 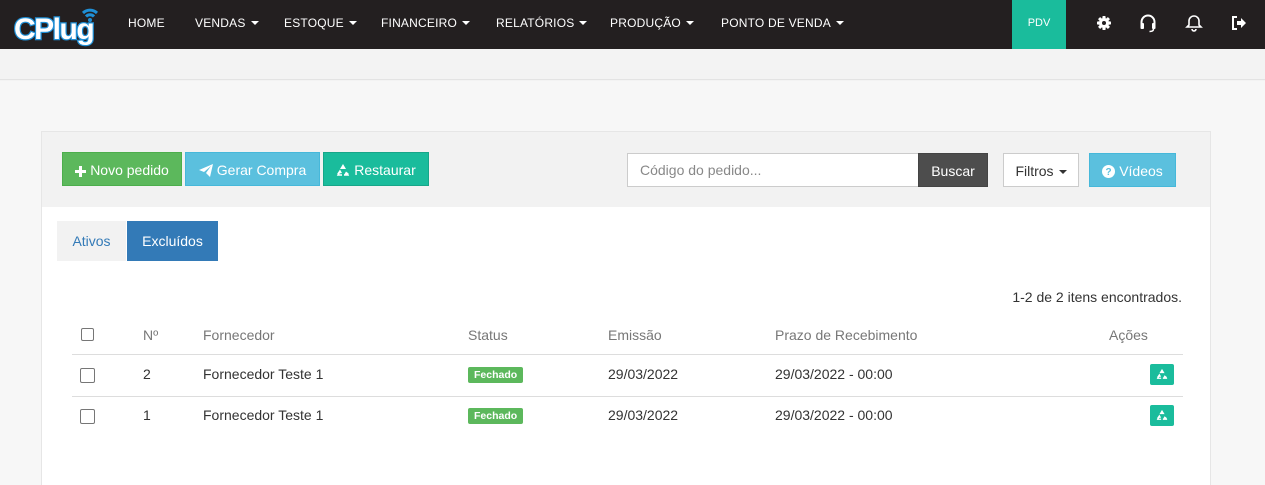 What do you see at coordinates (1148, 23) in the screenshot?
I see `headset-icon` at bounding box center [1148, 23].